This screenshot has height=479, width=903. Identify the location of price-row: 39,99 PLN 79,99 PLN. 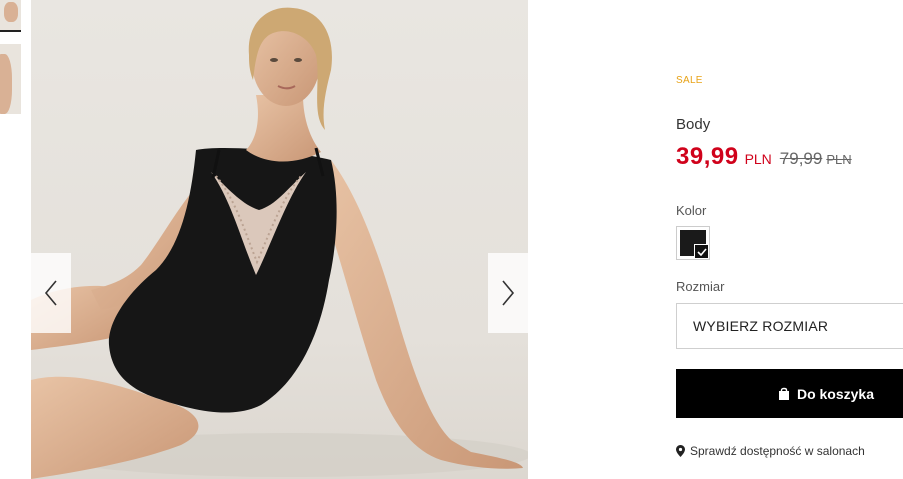
(764, 157).